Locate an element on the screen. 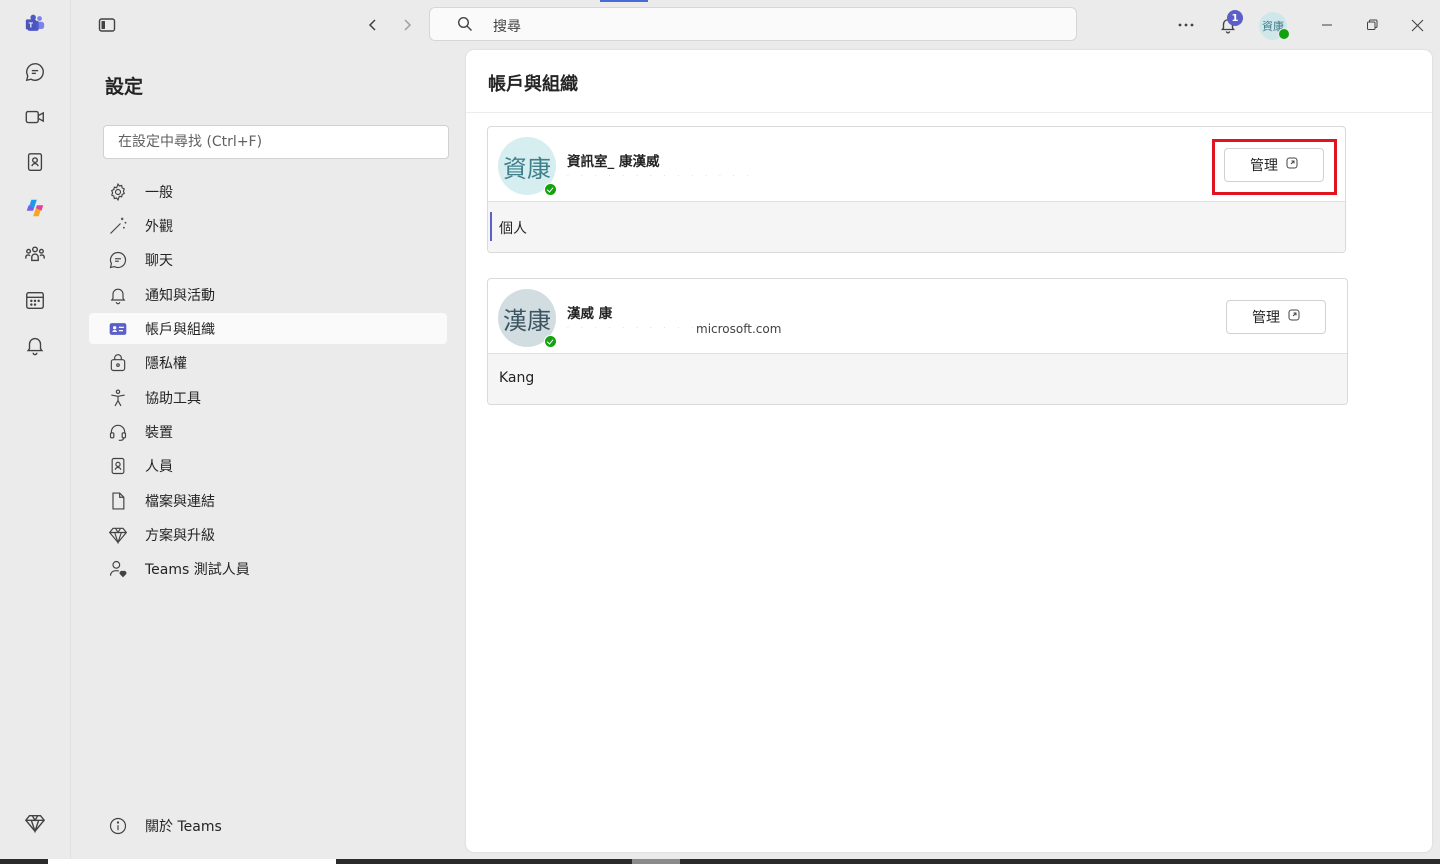 The image size is (1440, 864). search-placeholder: 搜尋 is located at coordinates (507, 27).